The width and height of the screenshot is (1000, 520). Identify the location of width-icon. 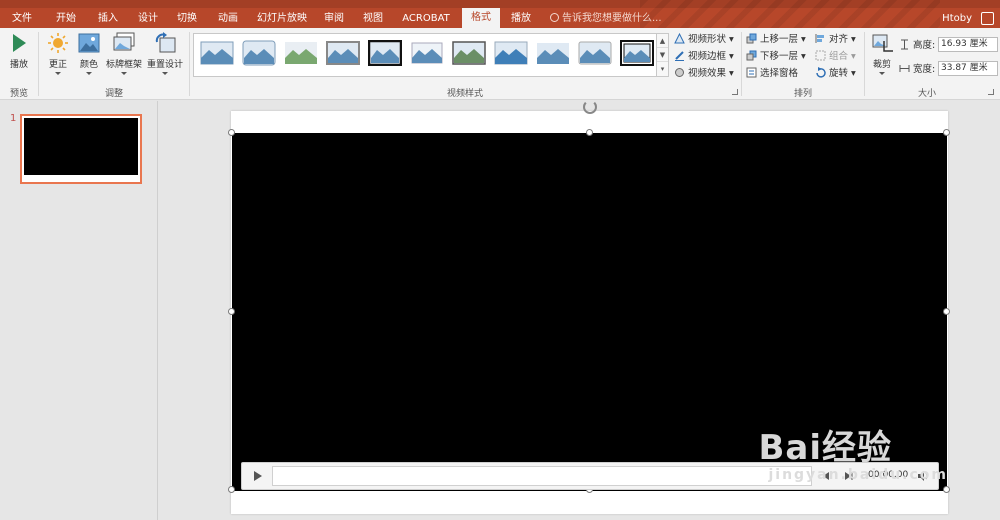
(904, 68).